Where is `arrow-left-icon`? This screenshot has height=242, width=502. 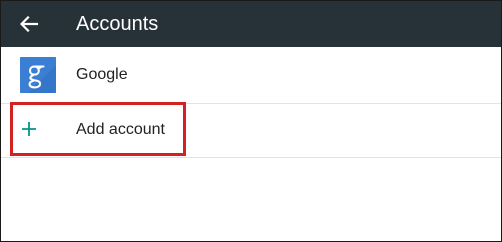
arrow-left-icon is located at coordinates (29, 24).